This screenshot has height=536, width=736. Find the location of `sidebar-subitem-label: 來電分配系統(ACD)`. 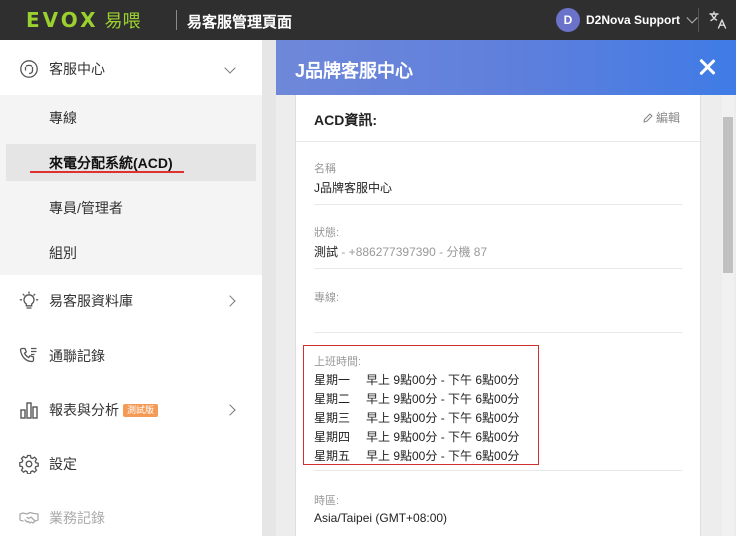

sidebar-subitem-label: 來電分配系統(ACD) is located at coordinates (111, 162).